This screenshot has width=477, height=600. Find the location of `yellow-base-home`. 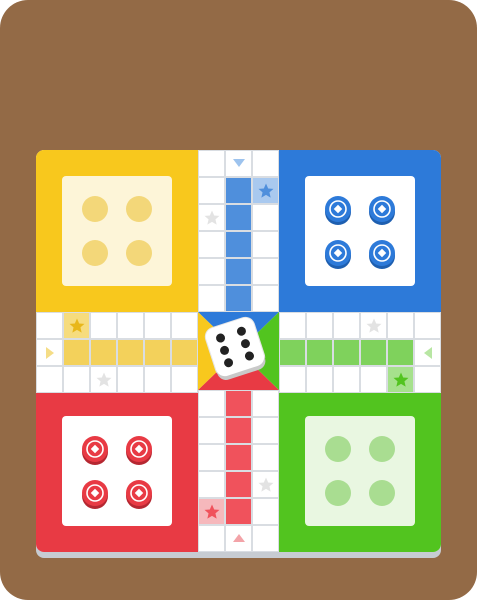

yellow-base-home is located at coordinates (117, 231).